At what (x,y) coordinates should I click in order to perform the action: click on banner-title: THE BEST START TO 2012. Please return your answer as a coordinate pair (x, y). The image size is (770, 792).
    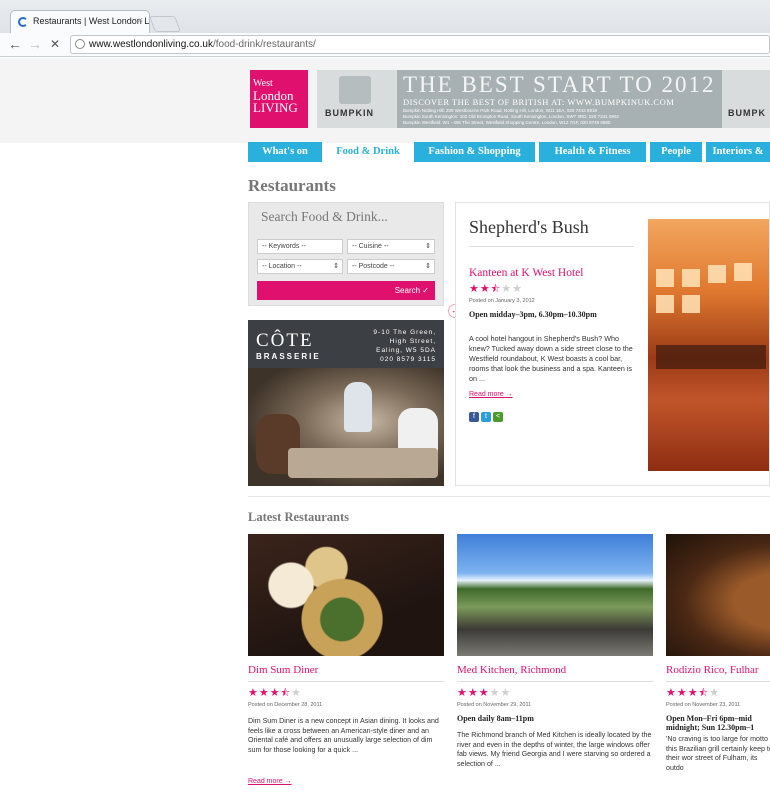
    Looking at the image, I should click on (559, 84).